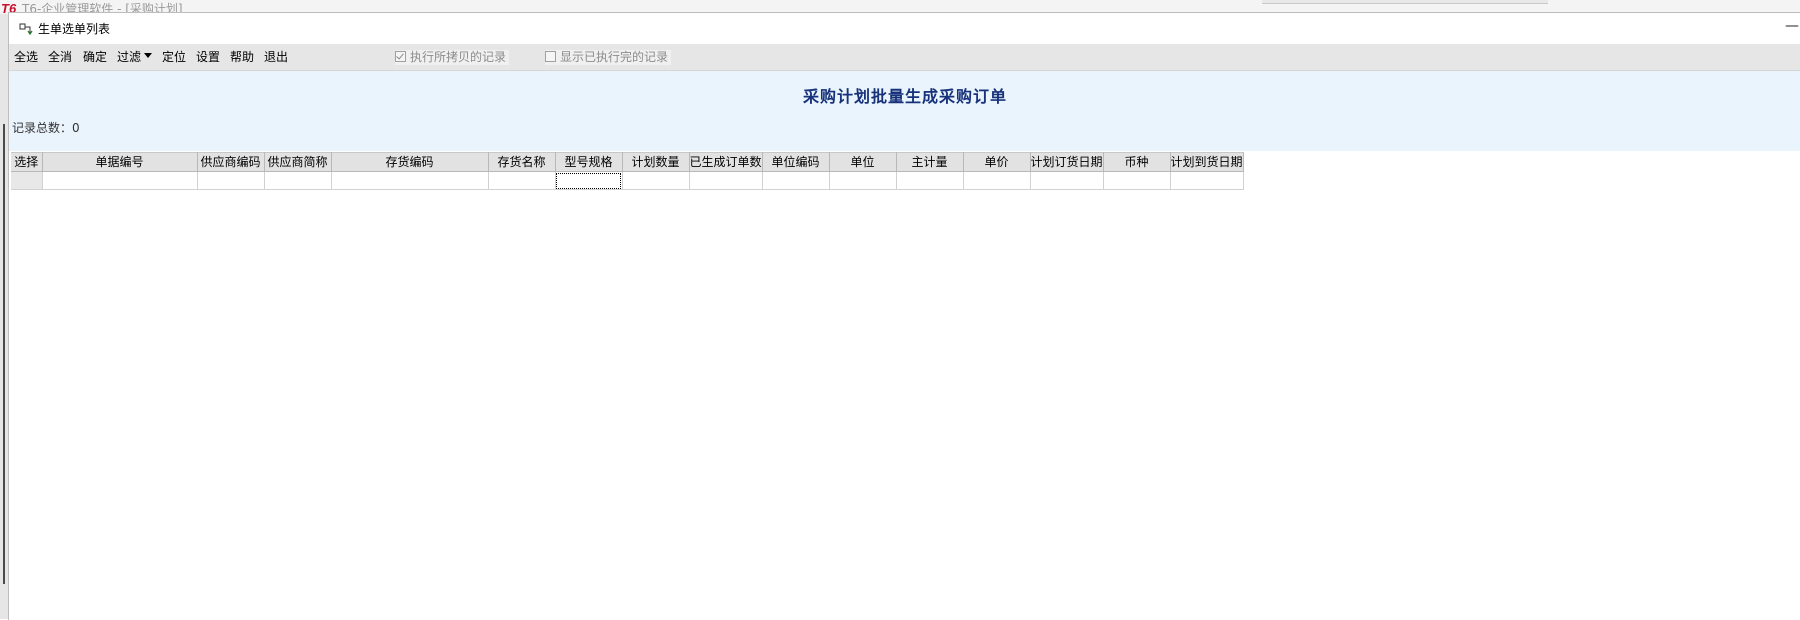 This screenshot has width=1800, height=620. I want to click on dialog-app-icon, so click(26, 29).